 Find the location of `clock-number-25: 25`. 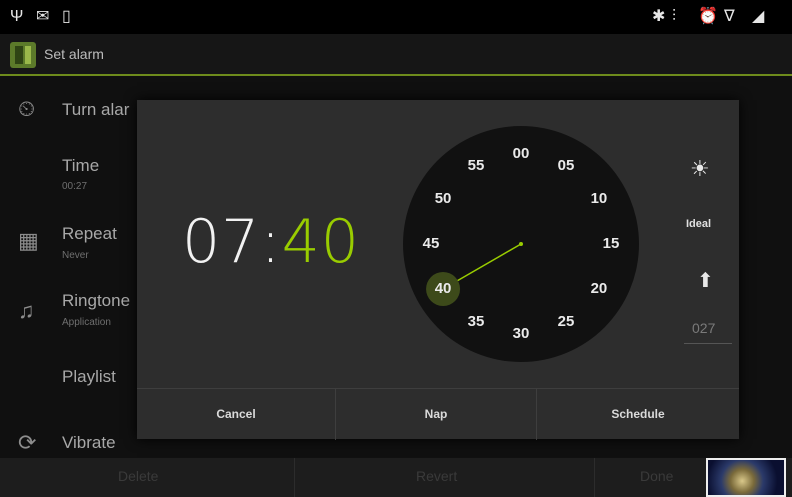

clock-number-25: 25 is located at coordinates (566, 321).